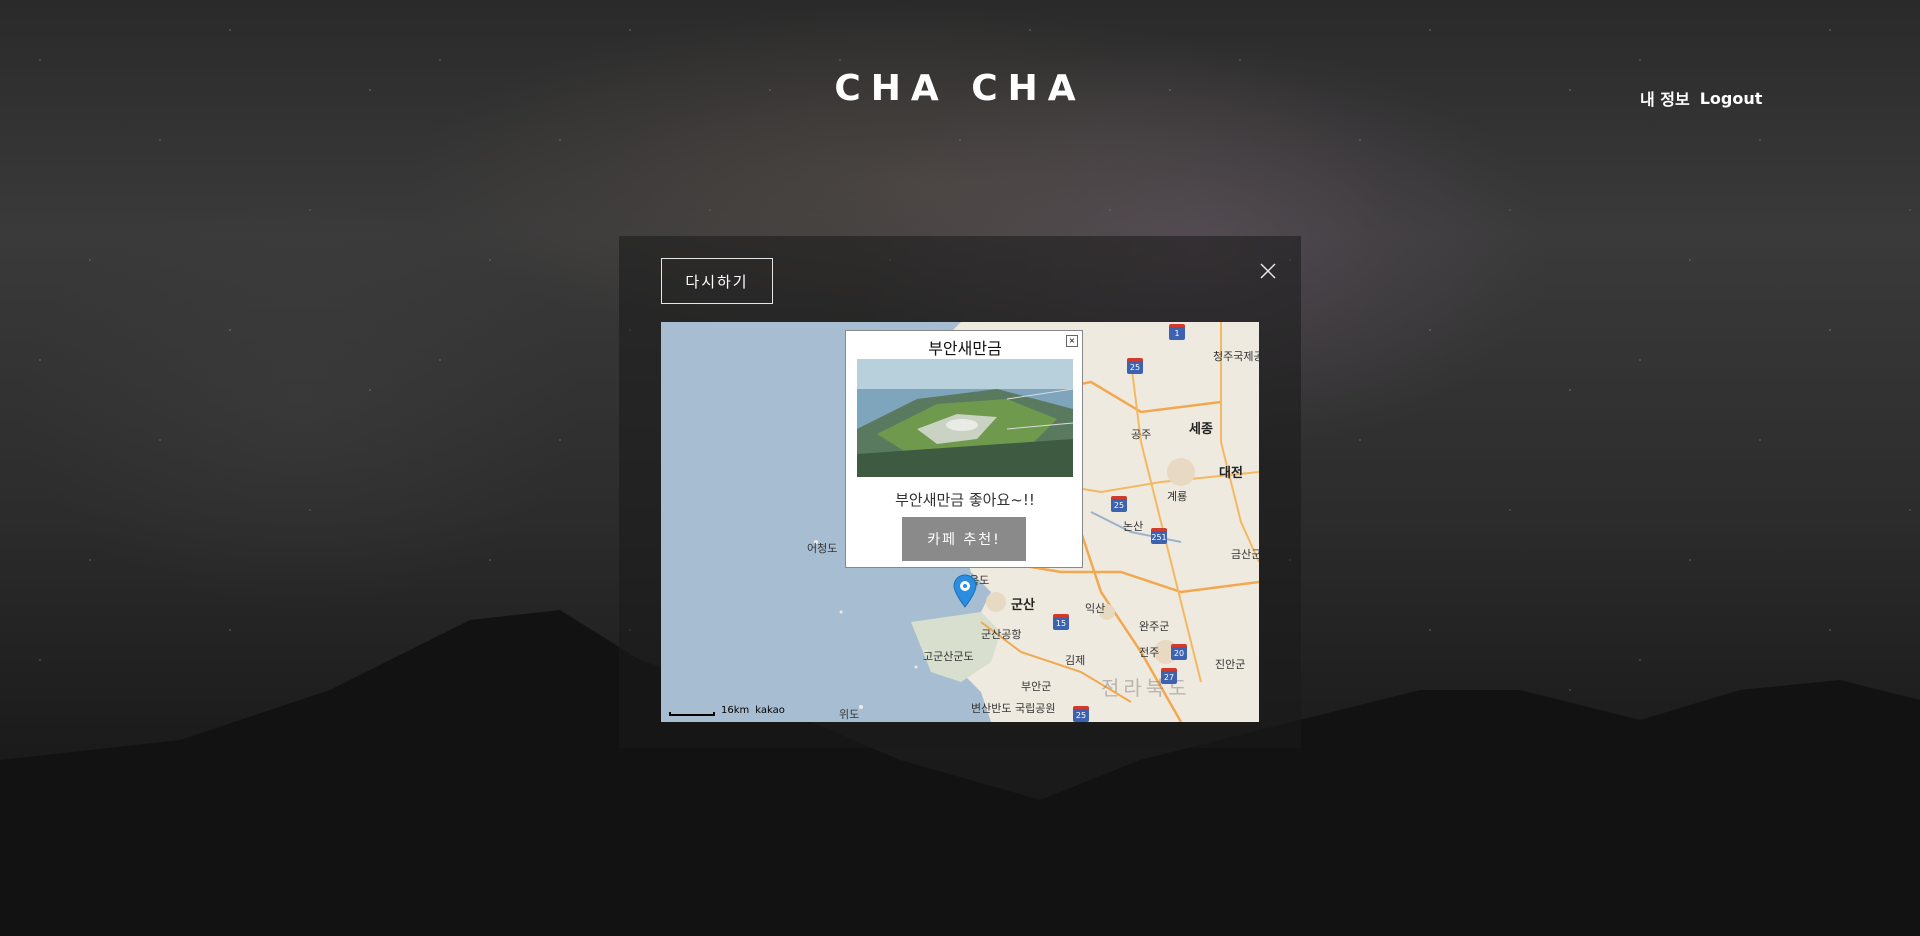  I want to click on cafe-recommend-button: 카페 추천!, so click(964, 539).